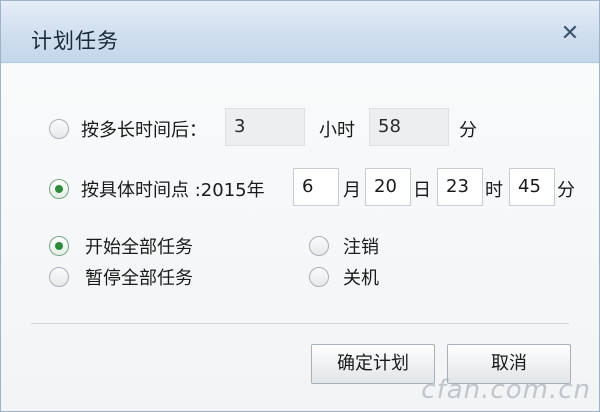 The image size is (600, 412). Describe the element at coordinates (300, 32) in the screenshot. I see `title-bar: 计划任务 ✕` at that location.